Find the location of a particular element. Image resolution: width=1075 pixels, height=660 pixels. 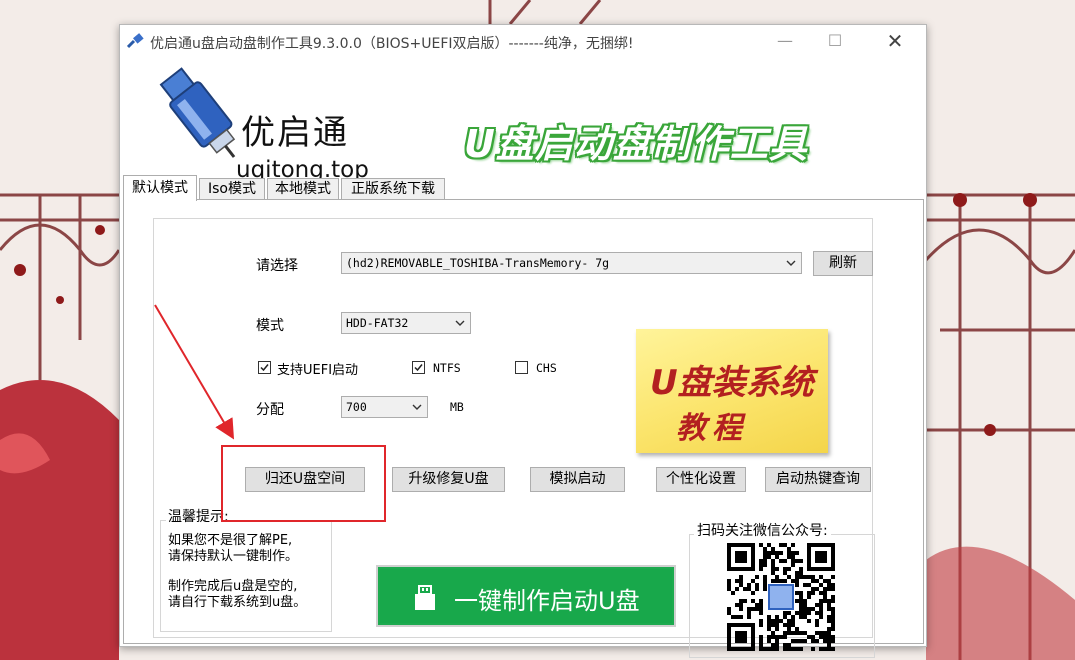

tab-iso-mode: Iso模式 is located at coordinates (232, 189).